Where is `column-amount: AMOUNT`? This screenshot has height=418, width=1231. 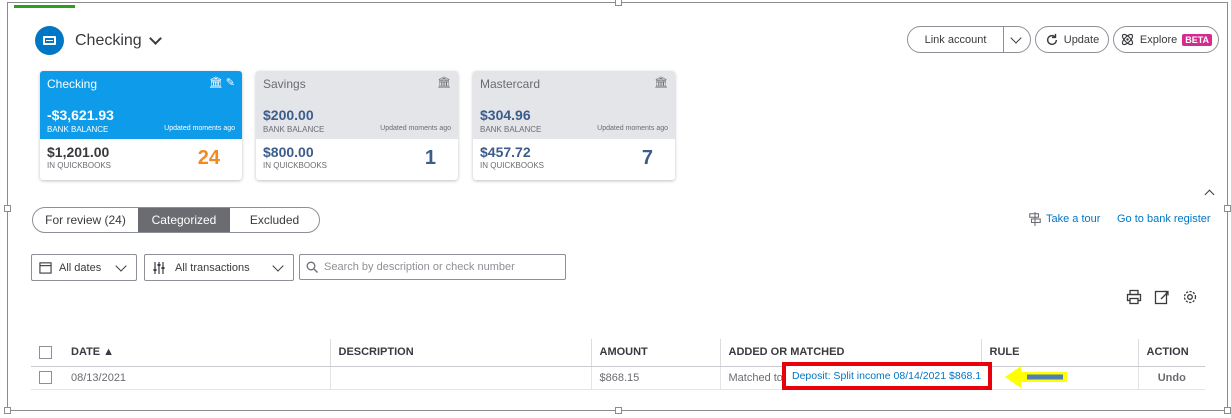 column-amount: AMOUNT is located at coordinates (655, 353).